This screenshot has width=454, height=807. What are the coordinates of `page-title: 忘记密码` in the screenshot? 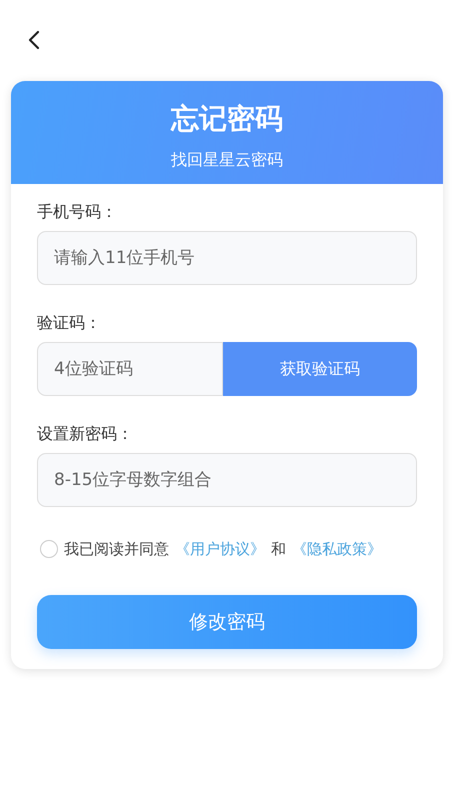 It's located at (227, 119).